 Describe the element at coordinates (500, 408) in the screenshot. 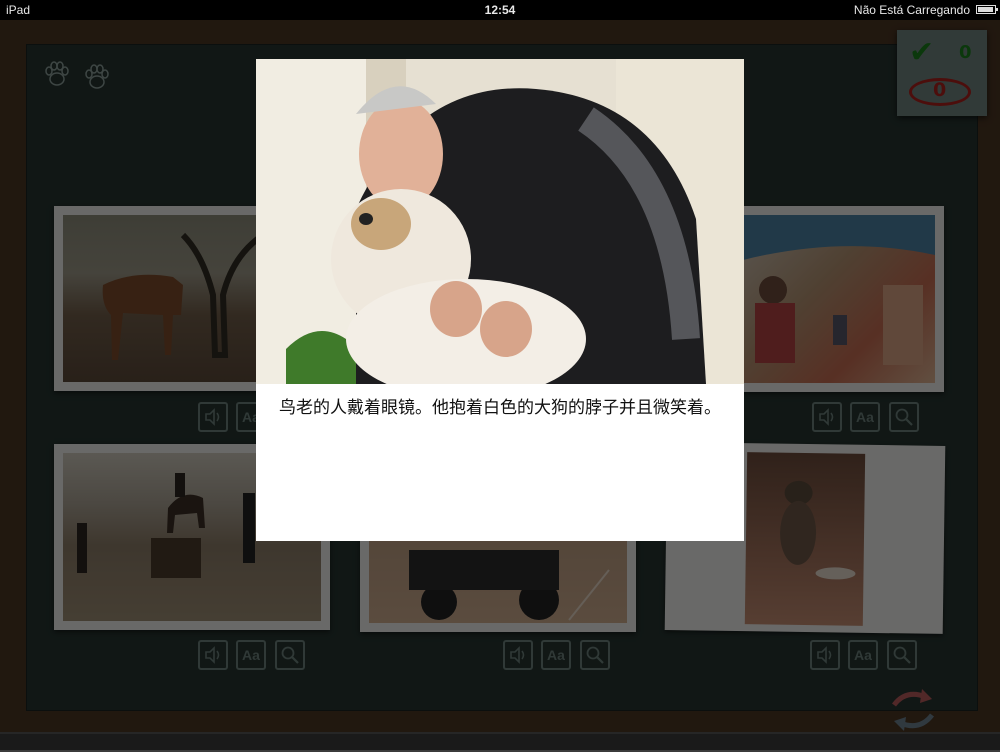

I see `photo-caption: 鸟老的人戴着眼镜。他抱着白色的大狗的脖子并且微笑着。` at that location.